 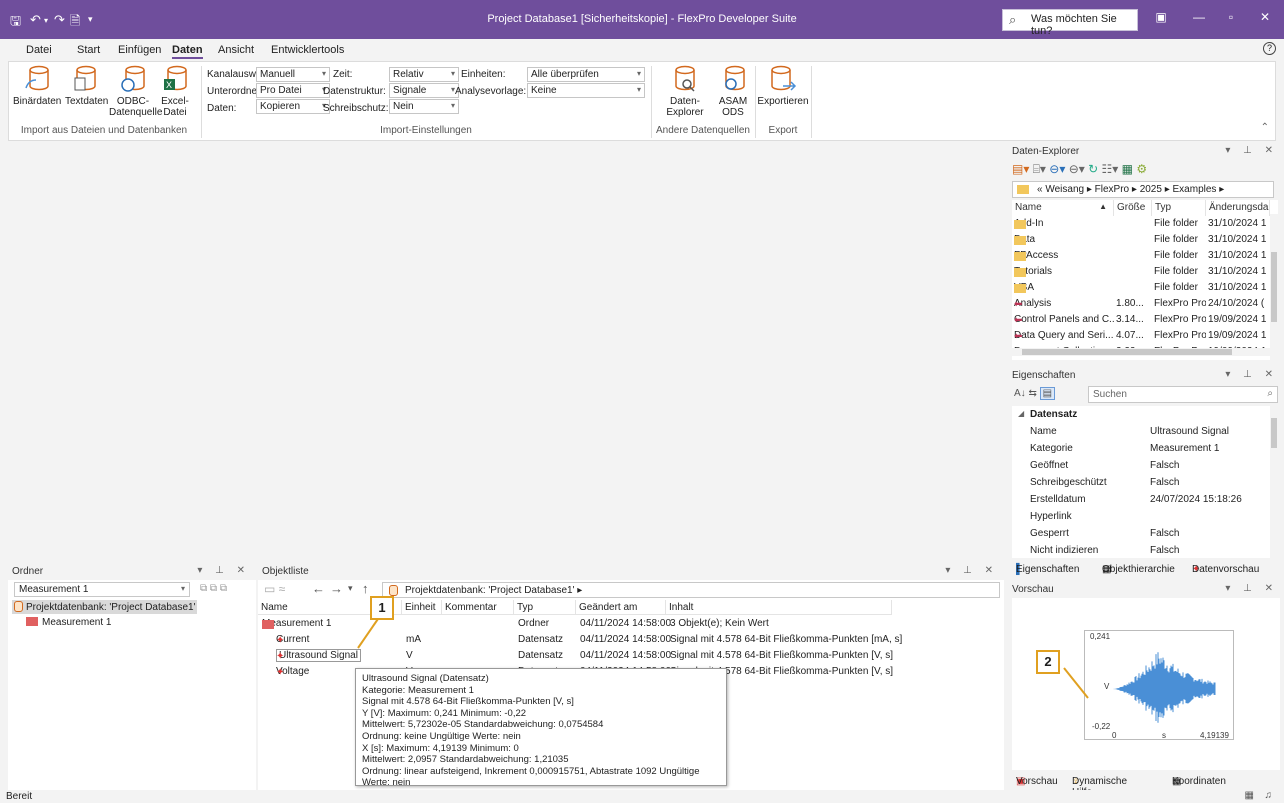 What do you see at coordinates (135, 91) in the screenshot?
I see `import-odbc-button: ODBC- Datenquelle` at bounding box center [135, 91].